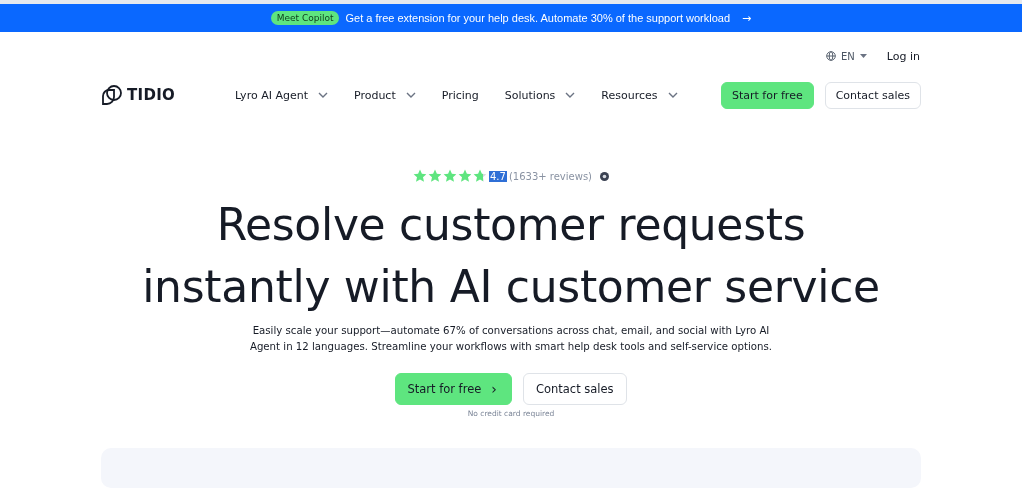 The height and width of the screenshot is (490, 1022). I want to click on language-selector: EN, so click(846, 56).